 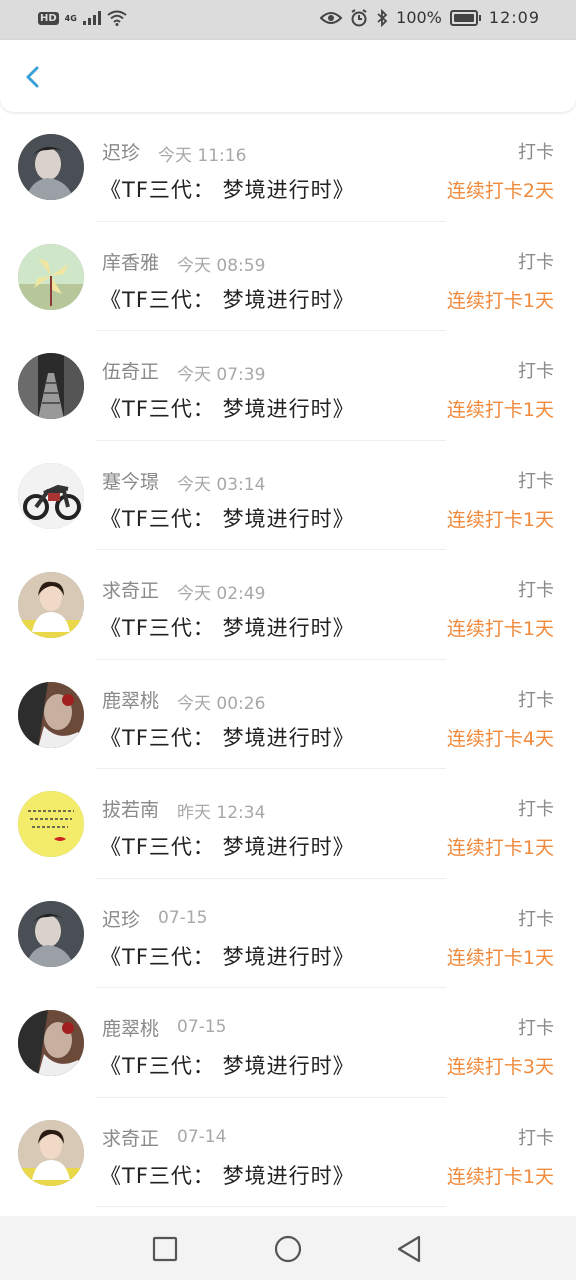 I want to click on wifi-icon, so click(x=117, y=18).